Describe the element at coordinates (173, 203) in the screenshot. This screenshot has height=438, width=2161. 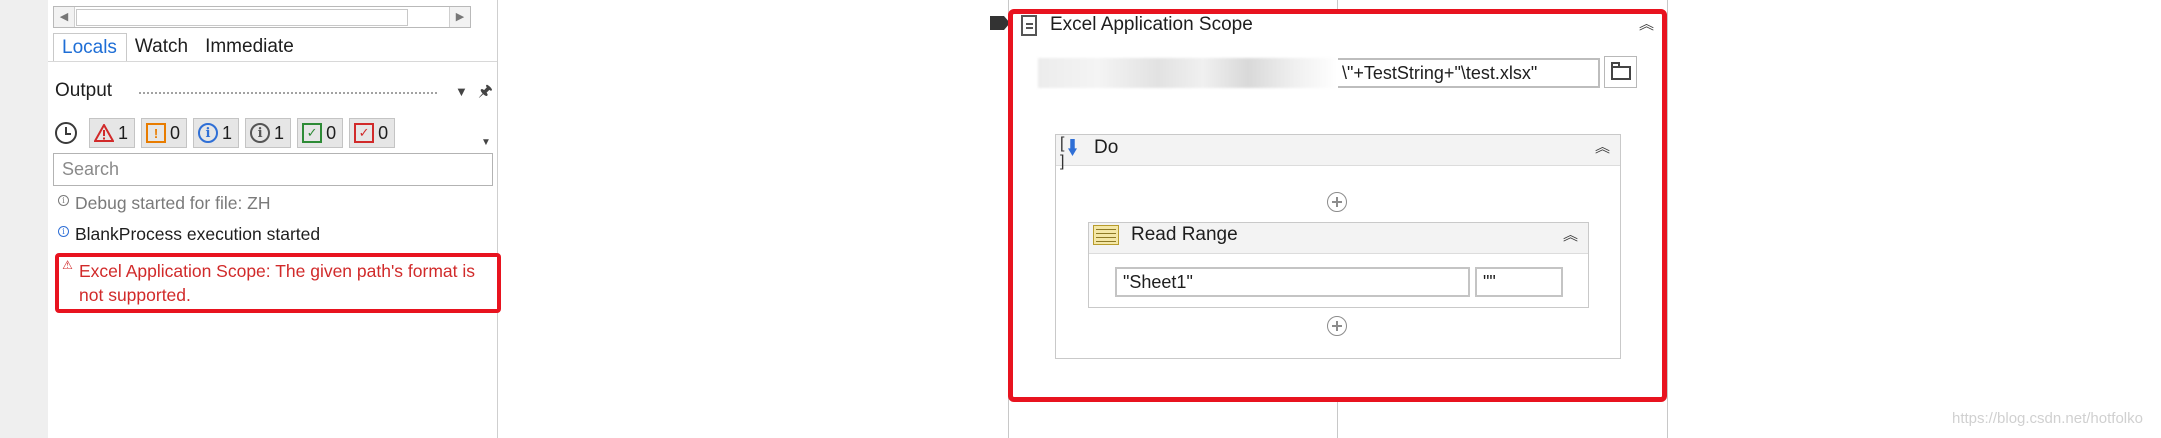
I see `log-text: Debug started for file: ZH` at that location.